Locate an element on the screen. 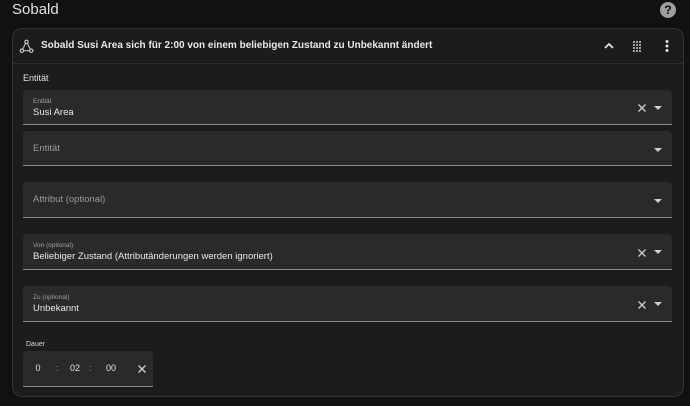 This screenshot has width=690, height=406. entity-field-label: Entität is located at coordinates (42, 101).